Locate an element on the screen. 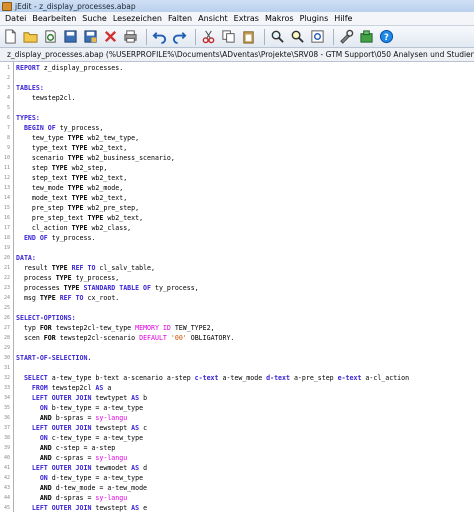  menu-extras: Extras is located at coordinates (246, 18).